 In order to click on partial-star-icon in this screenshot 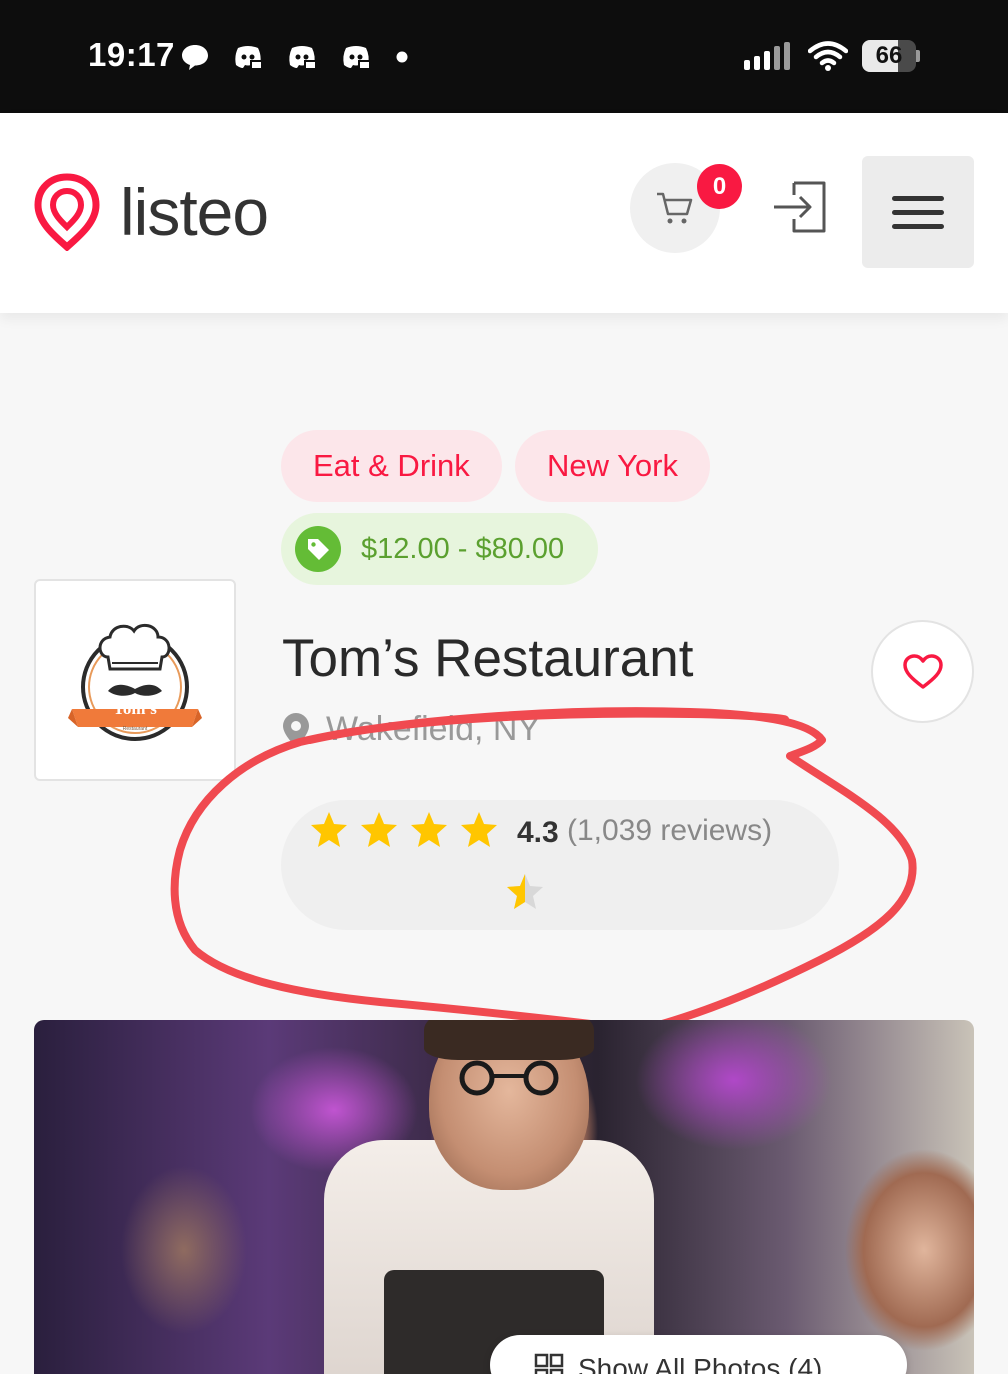, I will do `click(525, 891)`.